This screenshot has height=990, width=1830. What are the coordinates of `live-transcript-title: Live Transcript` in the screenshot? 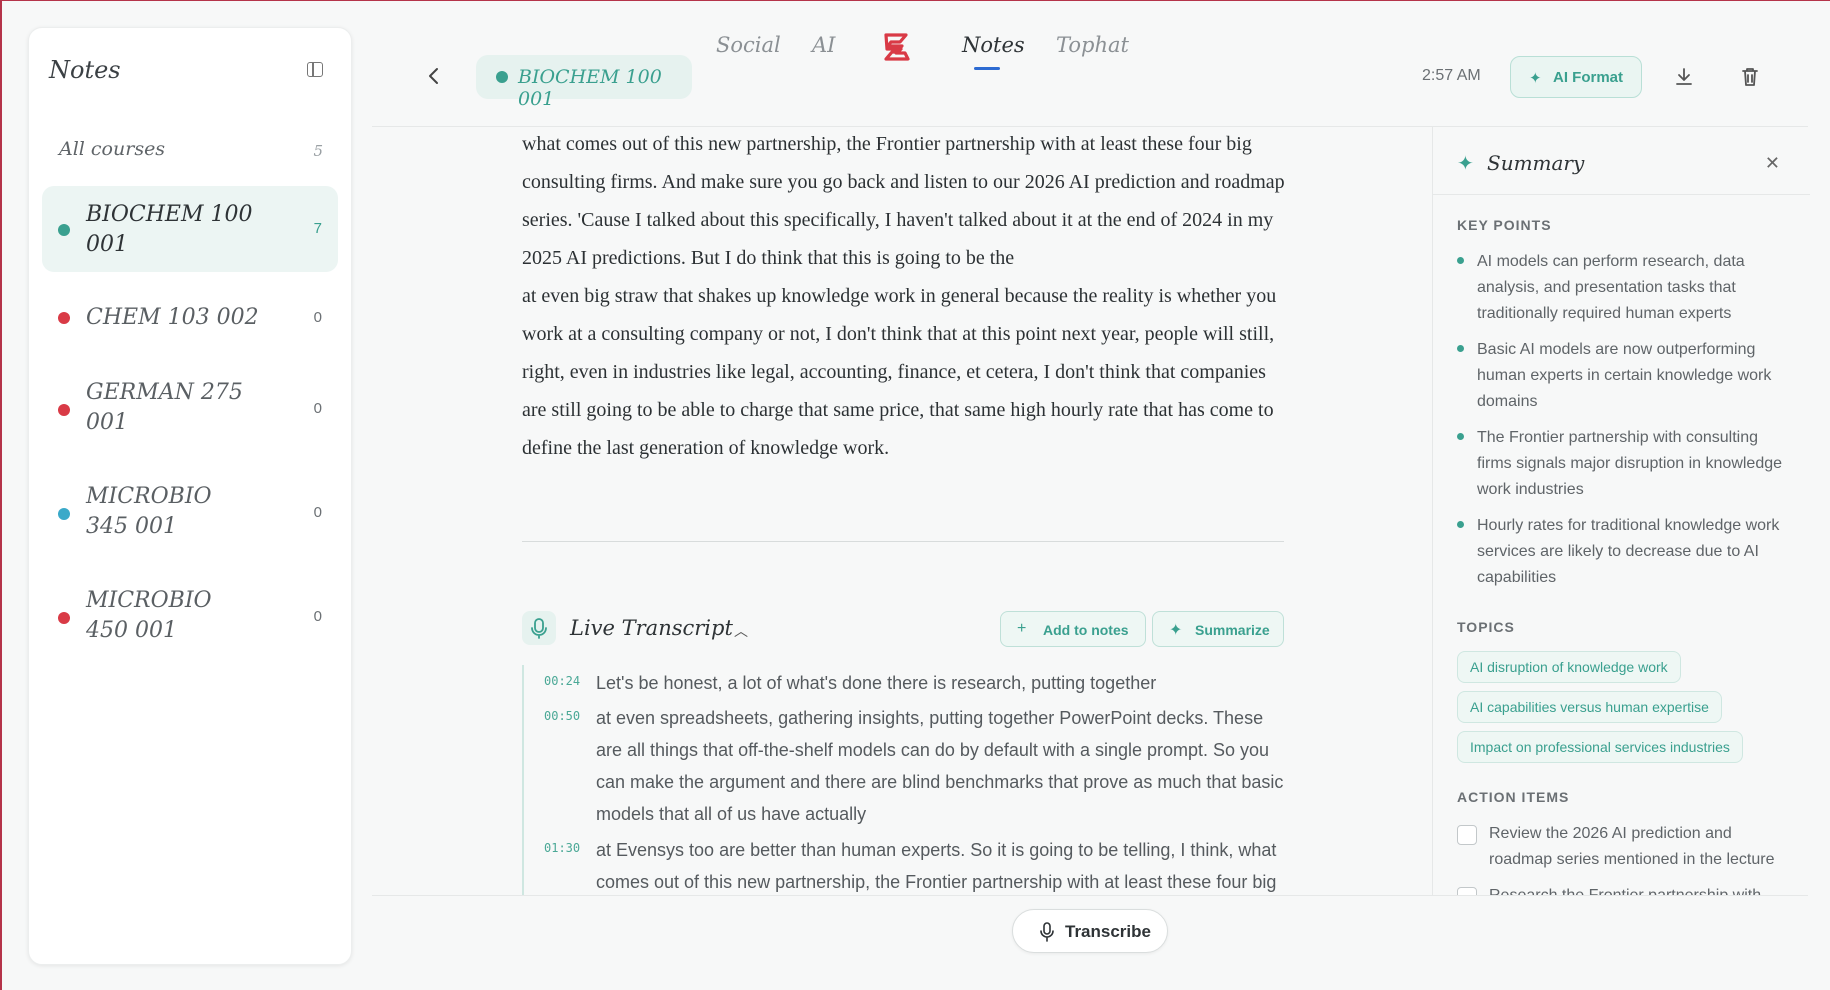 It's located at (651, 628).